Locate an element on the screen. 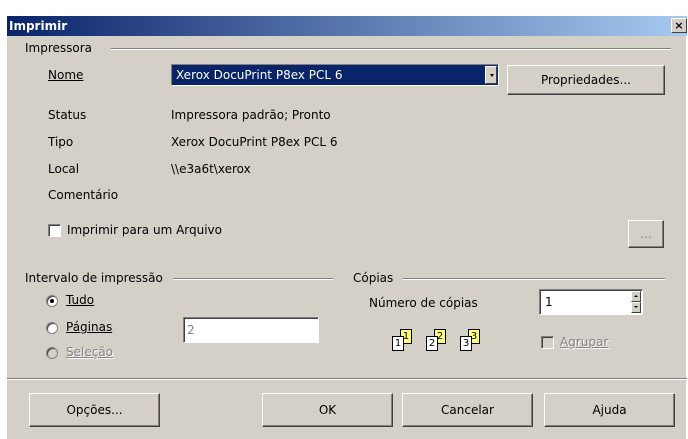 This screenshot has height=439, width=688. printer-name-label: Nome is located at coordinates (66, 75).